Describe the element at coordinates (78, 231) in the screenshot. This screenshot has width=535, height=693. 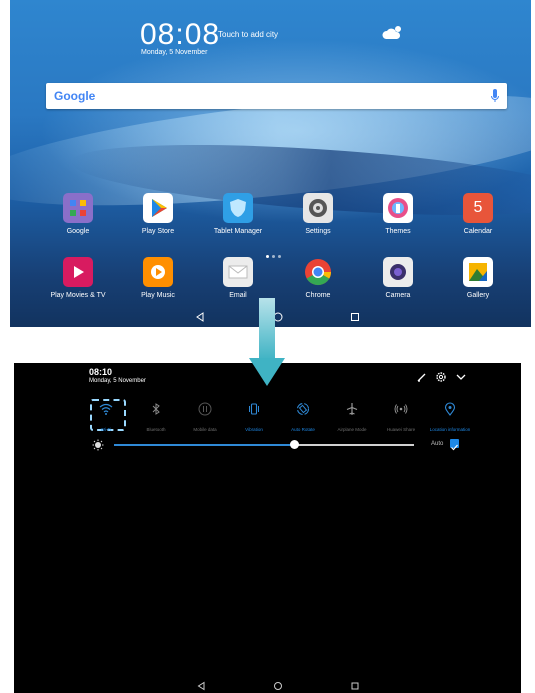
I see `app-label: Google` at that location.